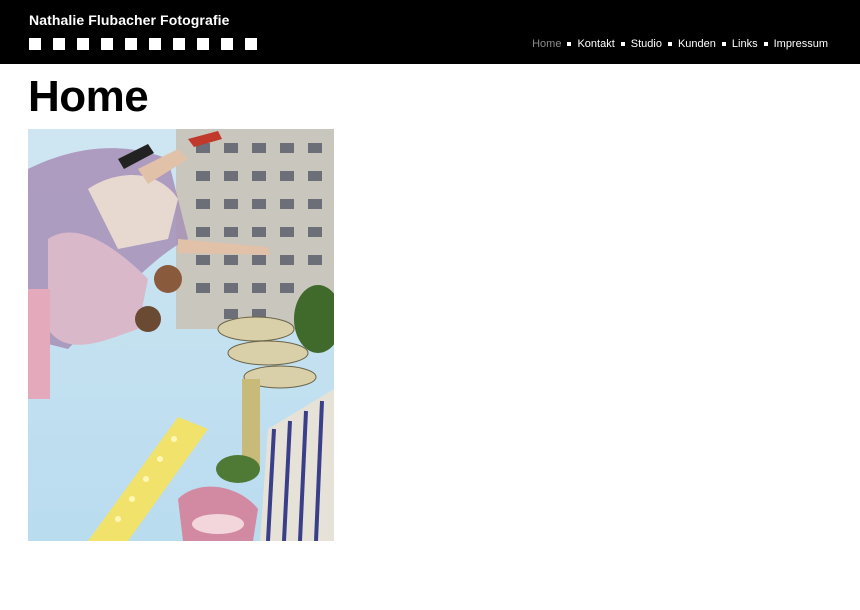 This screenshot has width=860, height=610. I want to click on page-title: Home, so click(88, 96).